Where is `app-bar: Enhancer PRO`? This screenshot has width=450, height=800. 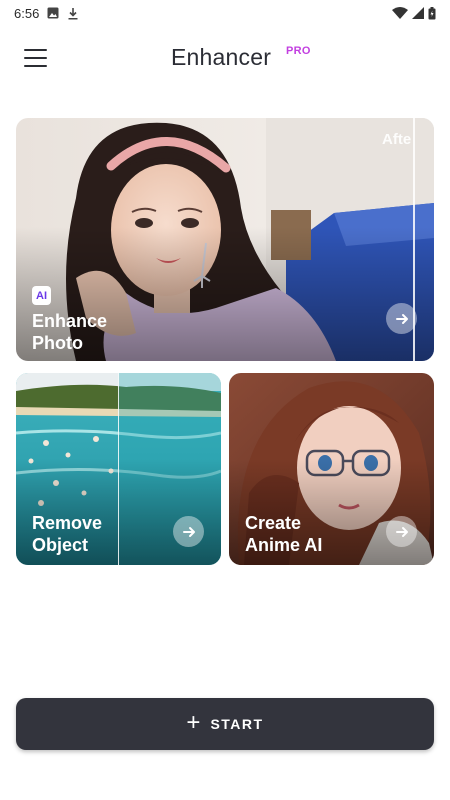 app-bar: Enhancer PRO is located at coordinates (225, 58).